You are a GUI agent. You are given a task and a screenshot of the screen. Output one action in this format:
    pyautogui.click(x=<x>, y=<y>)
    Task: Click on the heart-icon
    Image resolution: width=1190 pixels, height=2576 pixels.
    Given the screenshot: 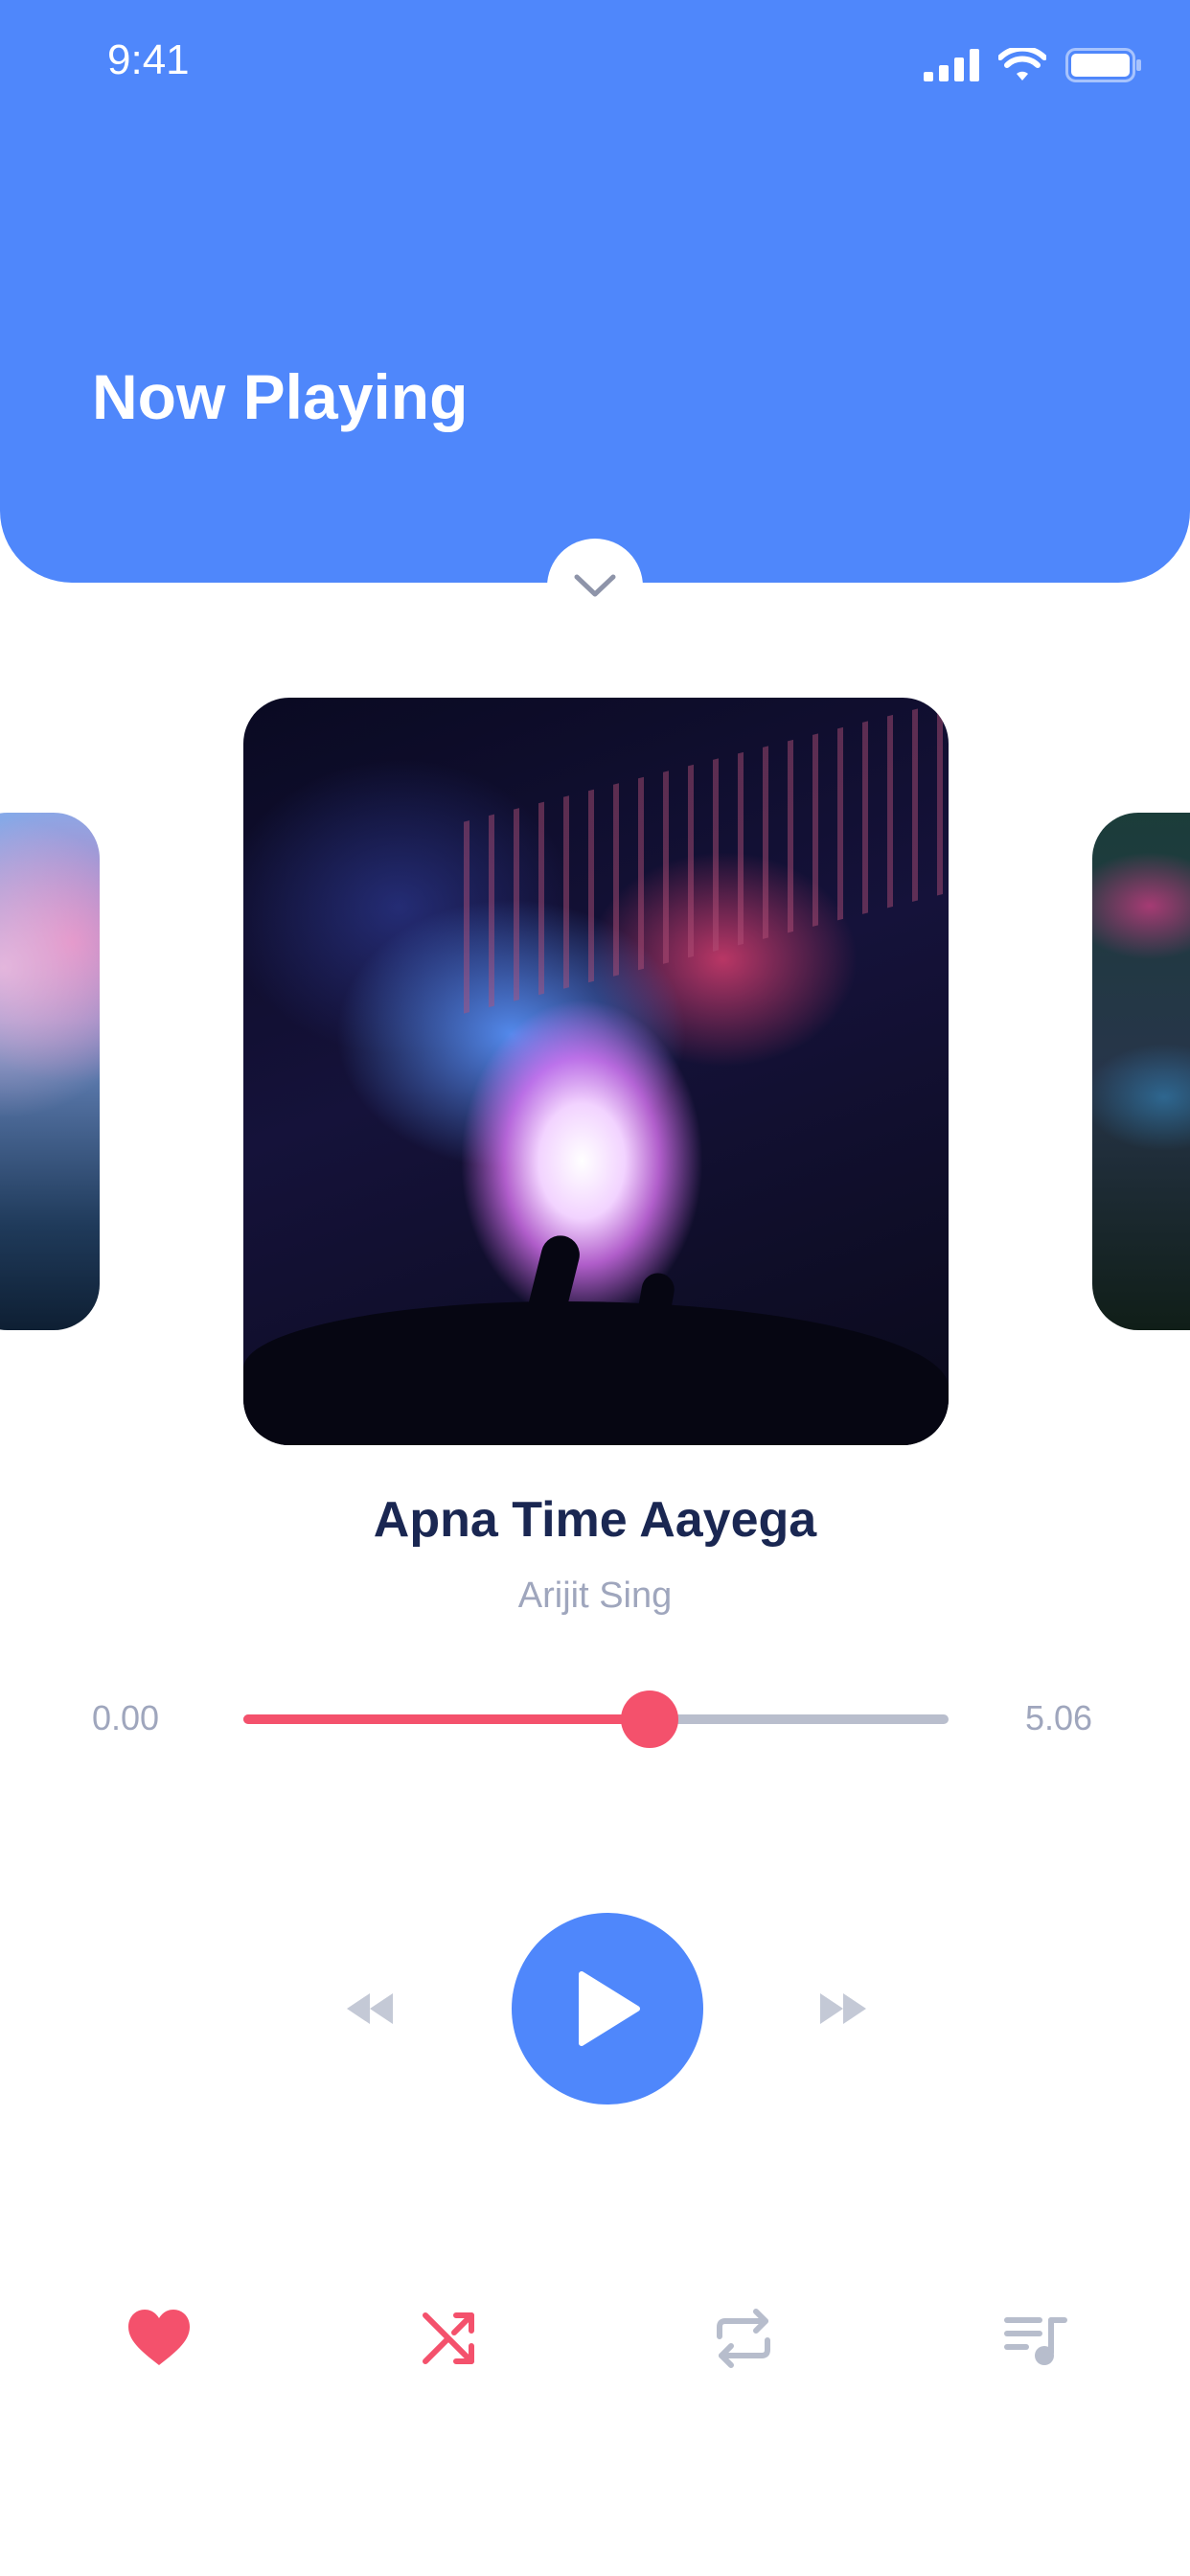 What is the action you would take?
    pyautogui.click(x=159, y=2338)
    